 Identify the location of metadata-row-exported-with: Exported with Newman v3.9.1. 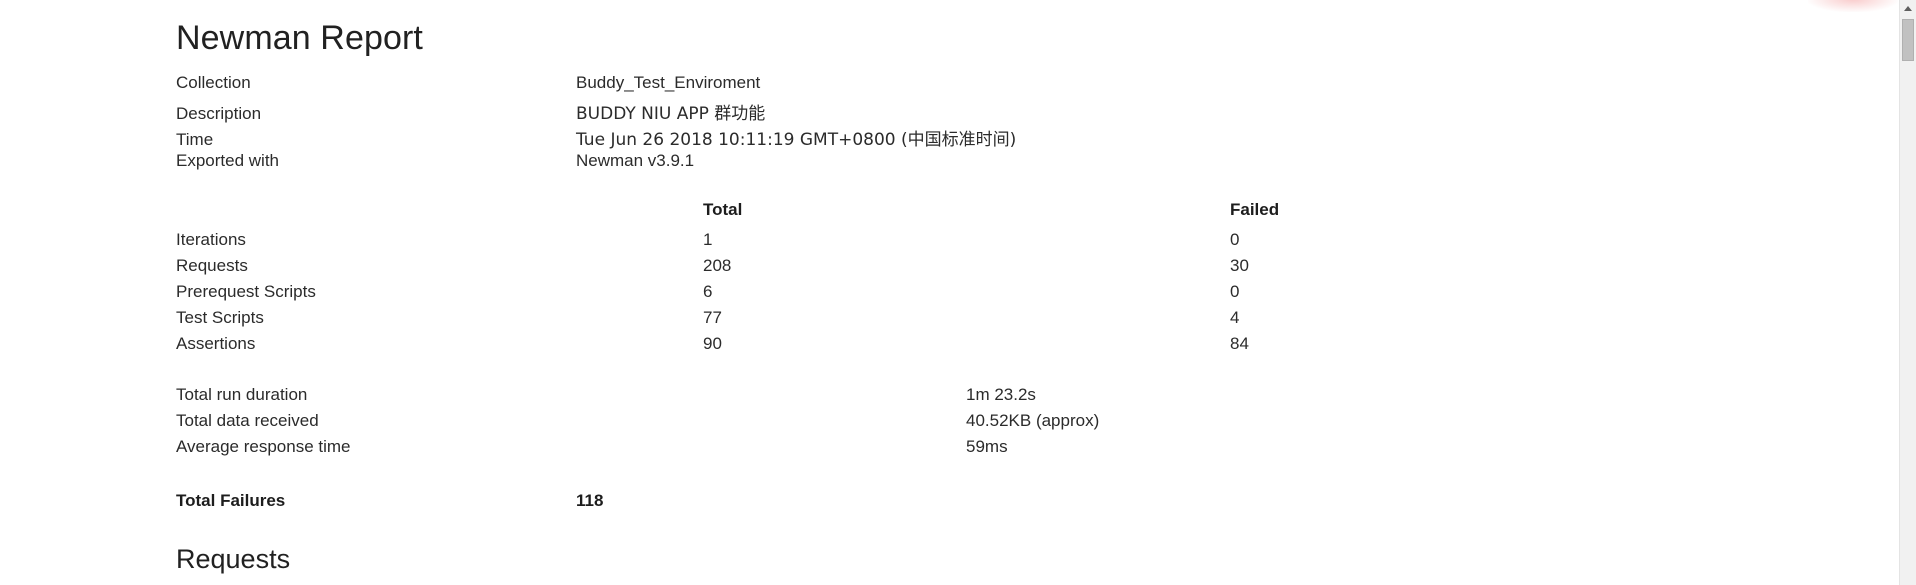
(876, 164).